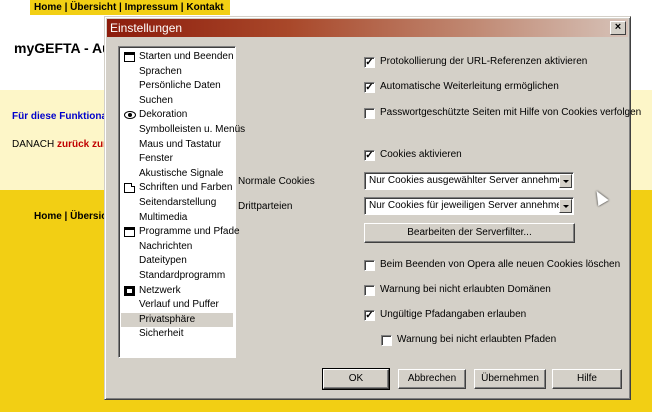 The image size is (652, 412). Describe the element at coordinates (163, 217) in the screenshot. I see `category-label: Multimedia` at that location.